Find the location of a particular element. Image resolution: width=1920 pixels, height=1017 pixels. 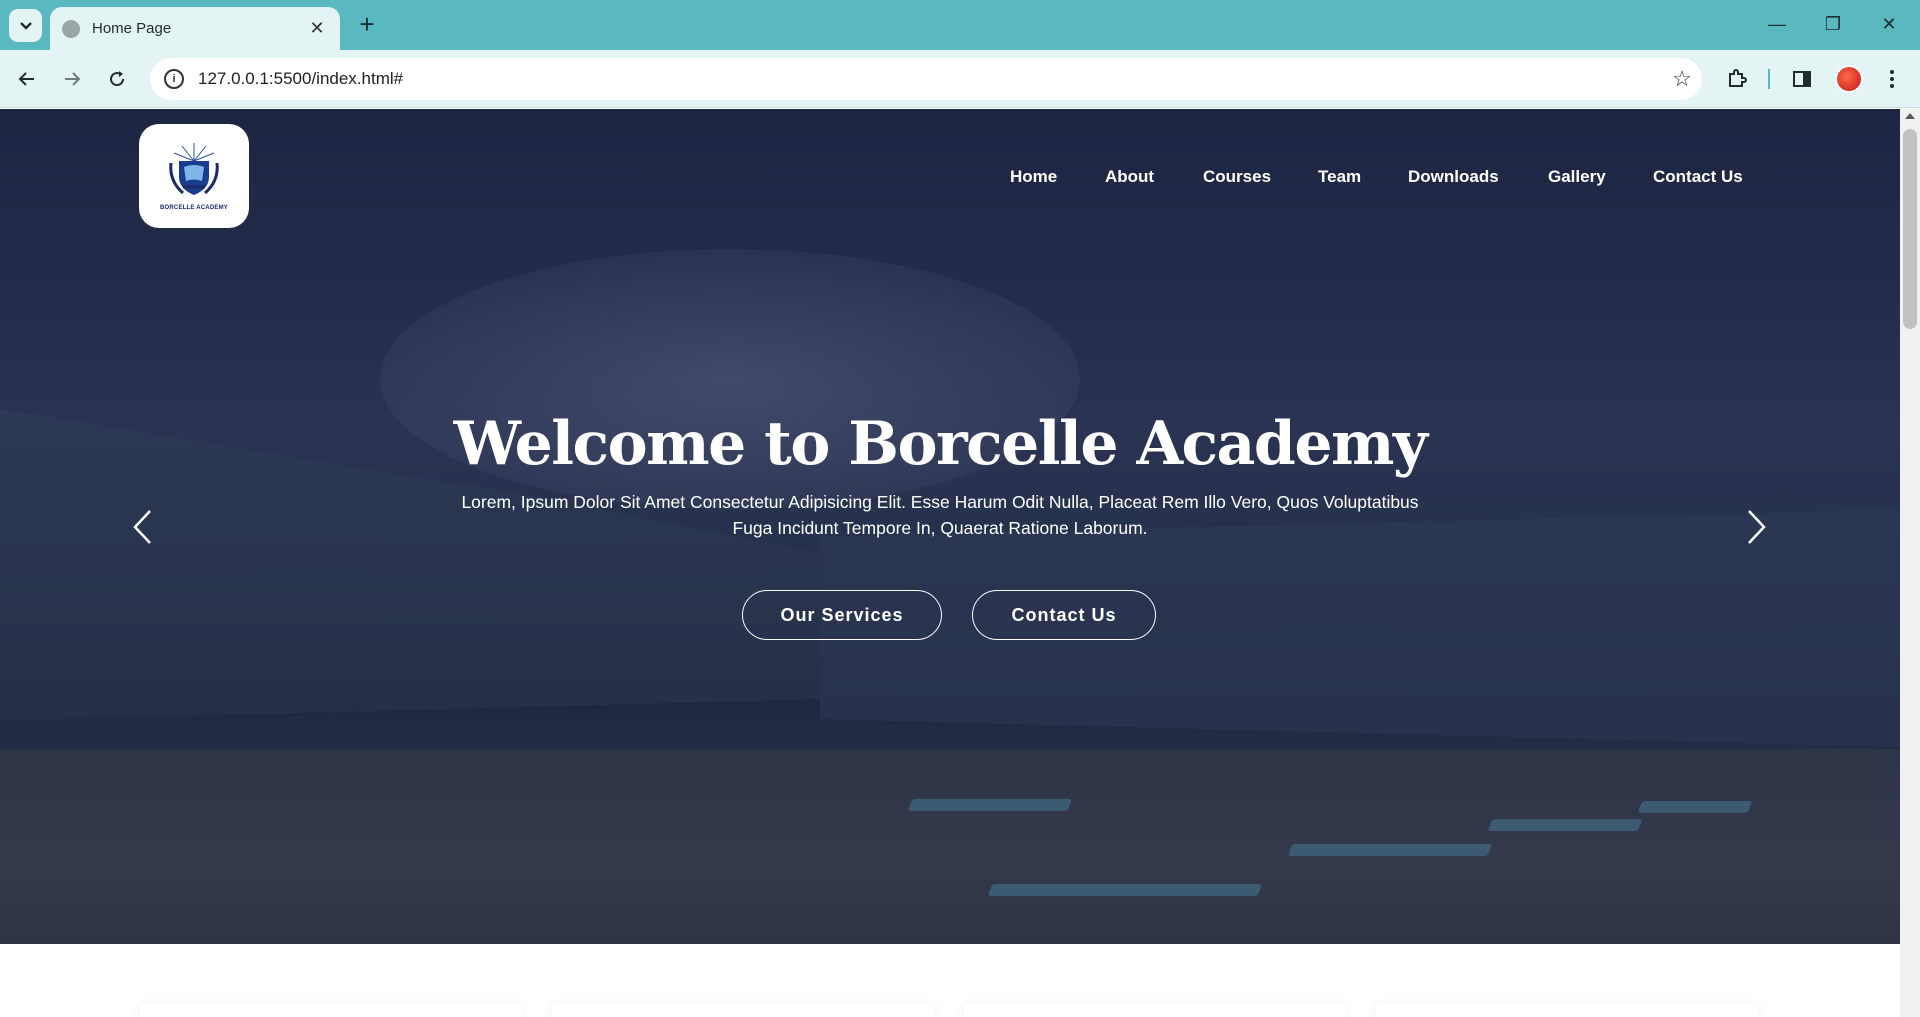

globe-icon is located at coordinates (71, 28).